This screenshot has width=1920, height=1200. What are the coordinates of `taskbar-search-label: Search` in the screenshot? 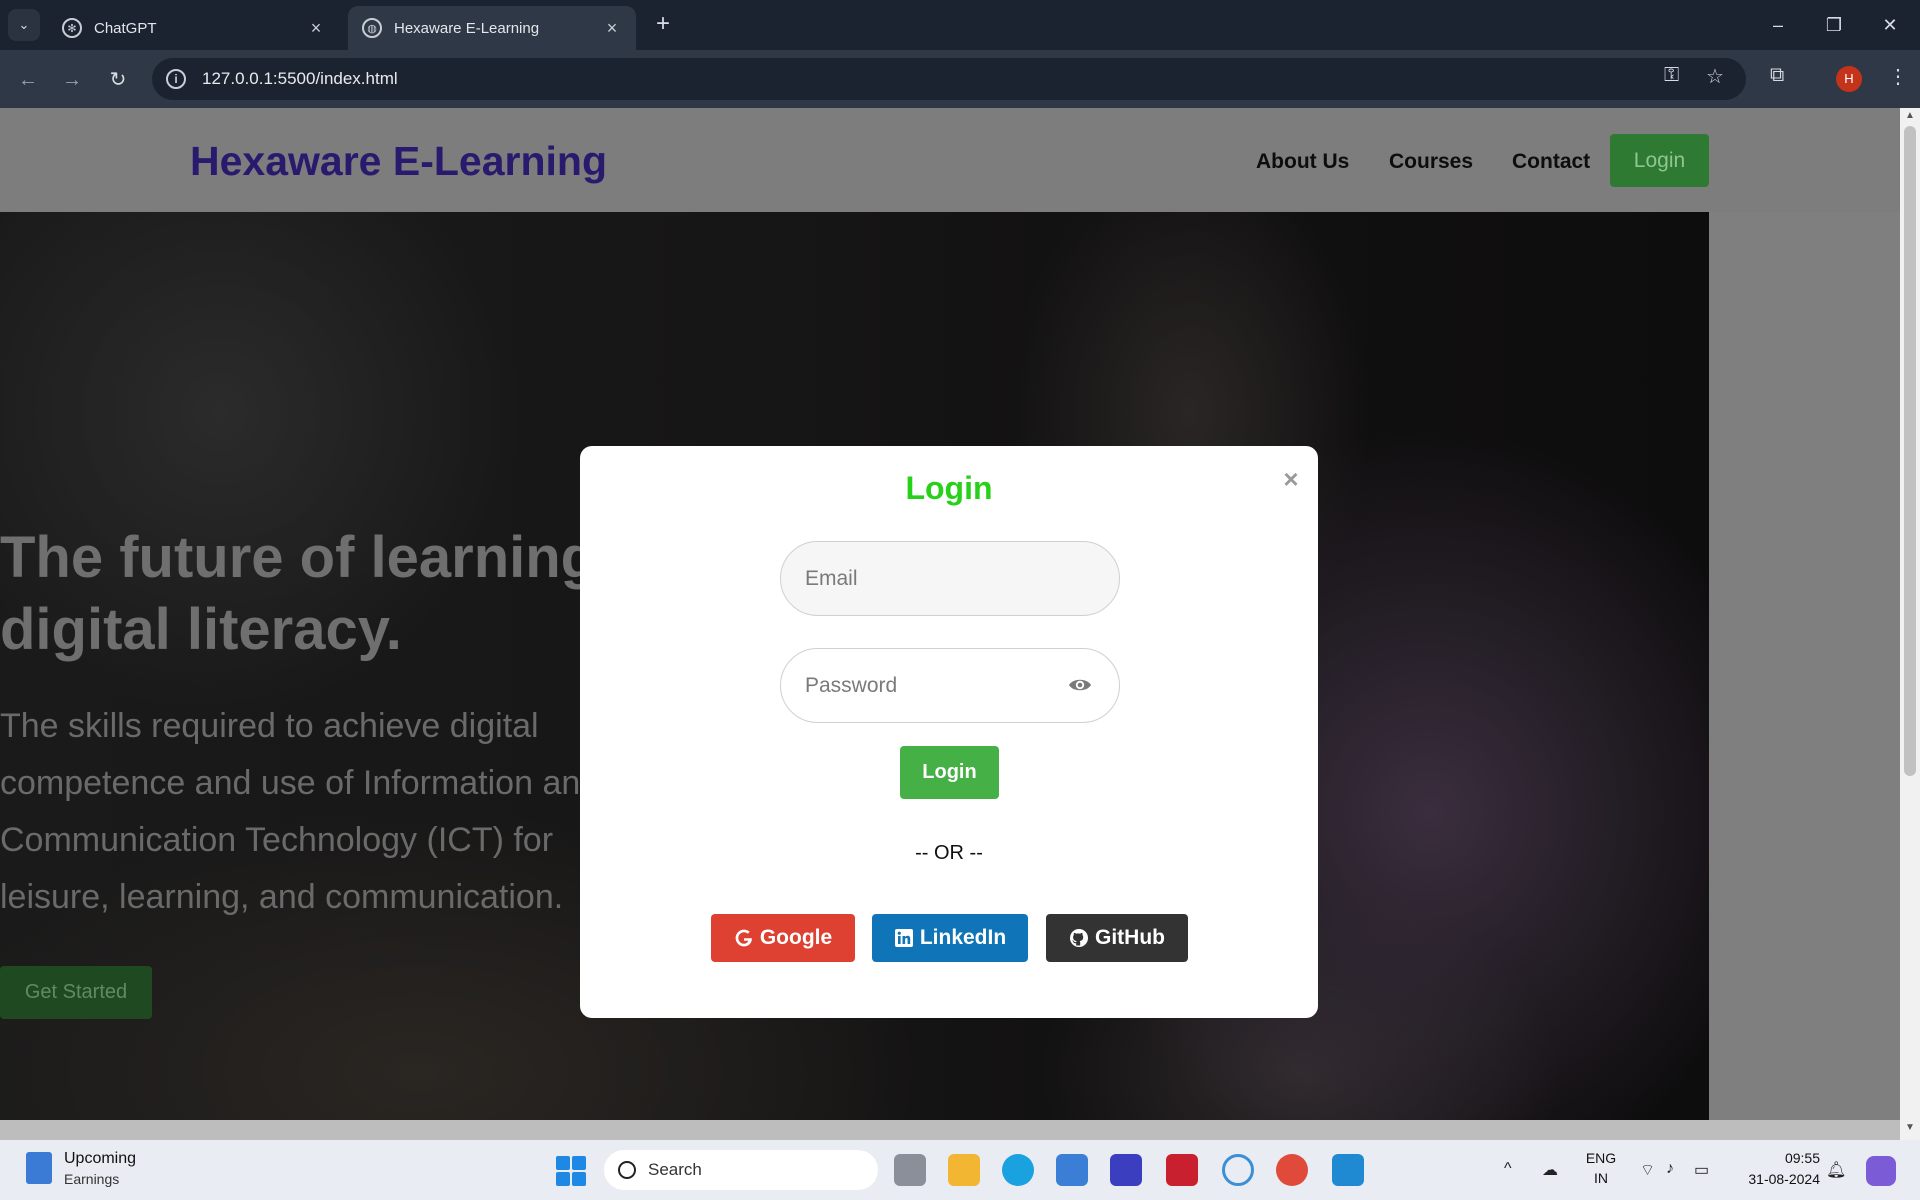 It's located at (675, 1169).